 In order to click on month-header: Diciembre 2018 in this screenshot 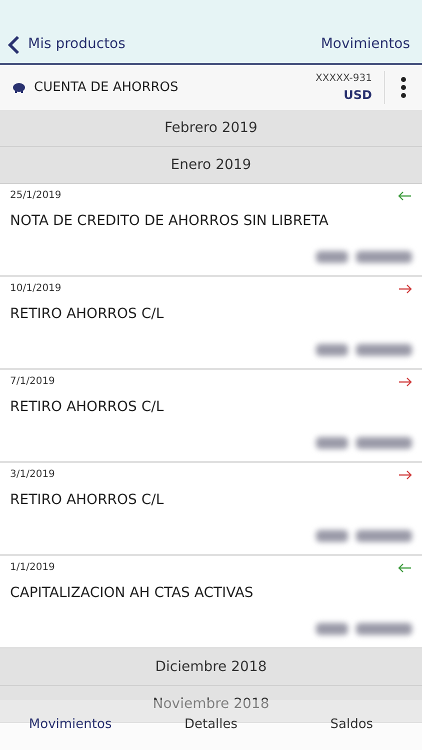, I will do `click(211, 667)`.